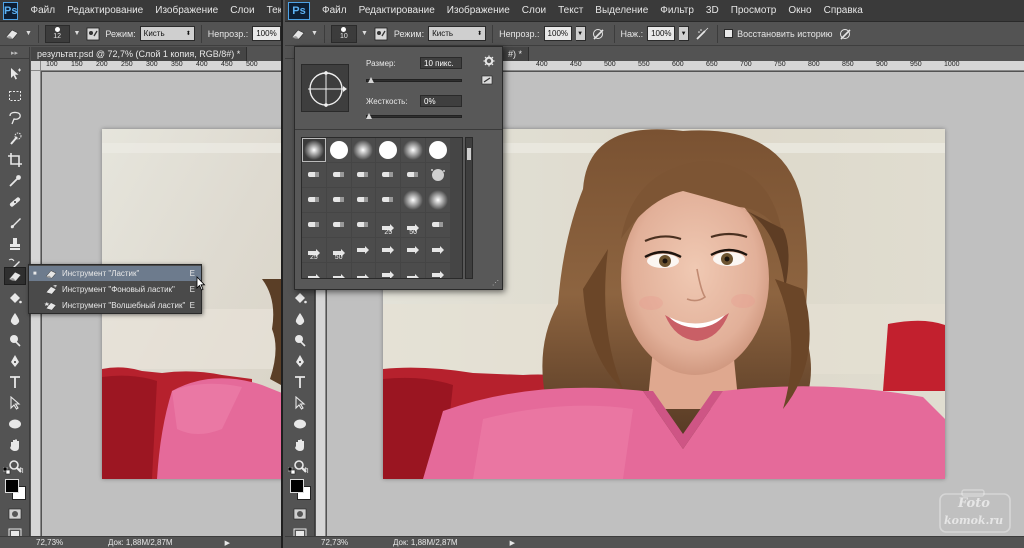  What do you see at coordinates (300, 382) in the screenshot?
I see `type-tool-icon` at bounding box center [300, 382].